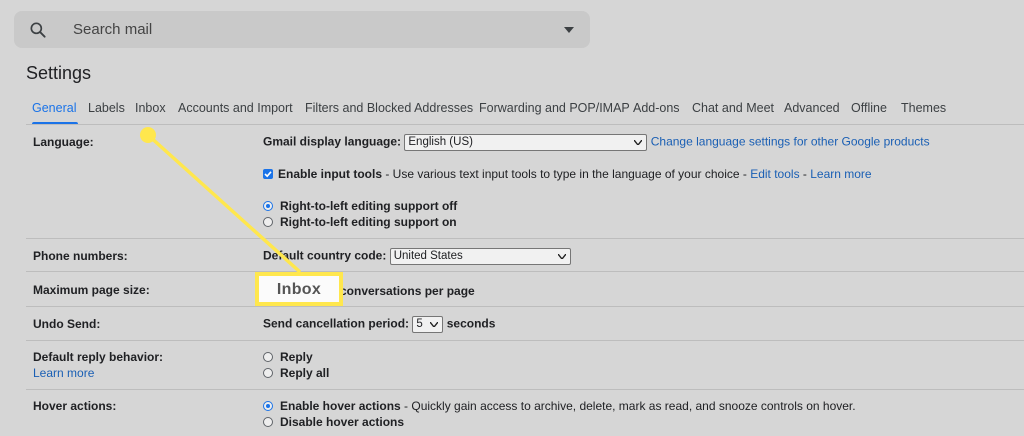 The width and height of the screenshot is (1024, 436). What do you see at coordinates (332, 141) in the screenshot?
I see `display-language-label: Gmail display language:` at bounding box center [332, 141].